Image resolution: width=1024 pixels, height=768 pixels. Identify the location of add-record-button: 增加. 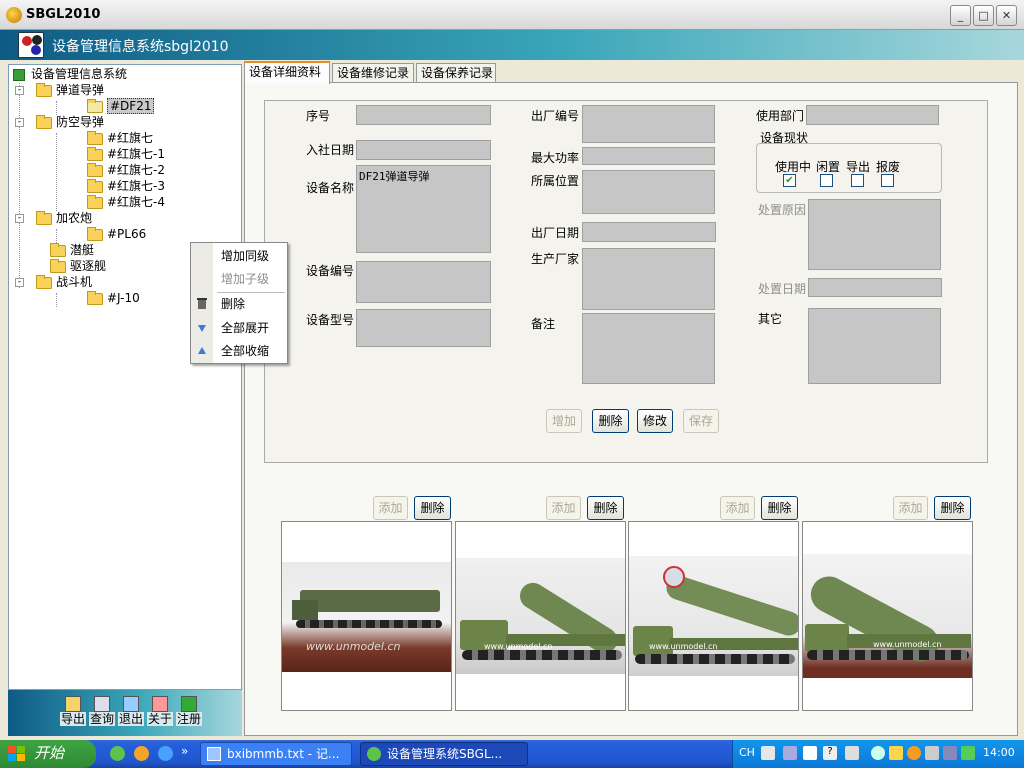
(564, 421).